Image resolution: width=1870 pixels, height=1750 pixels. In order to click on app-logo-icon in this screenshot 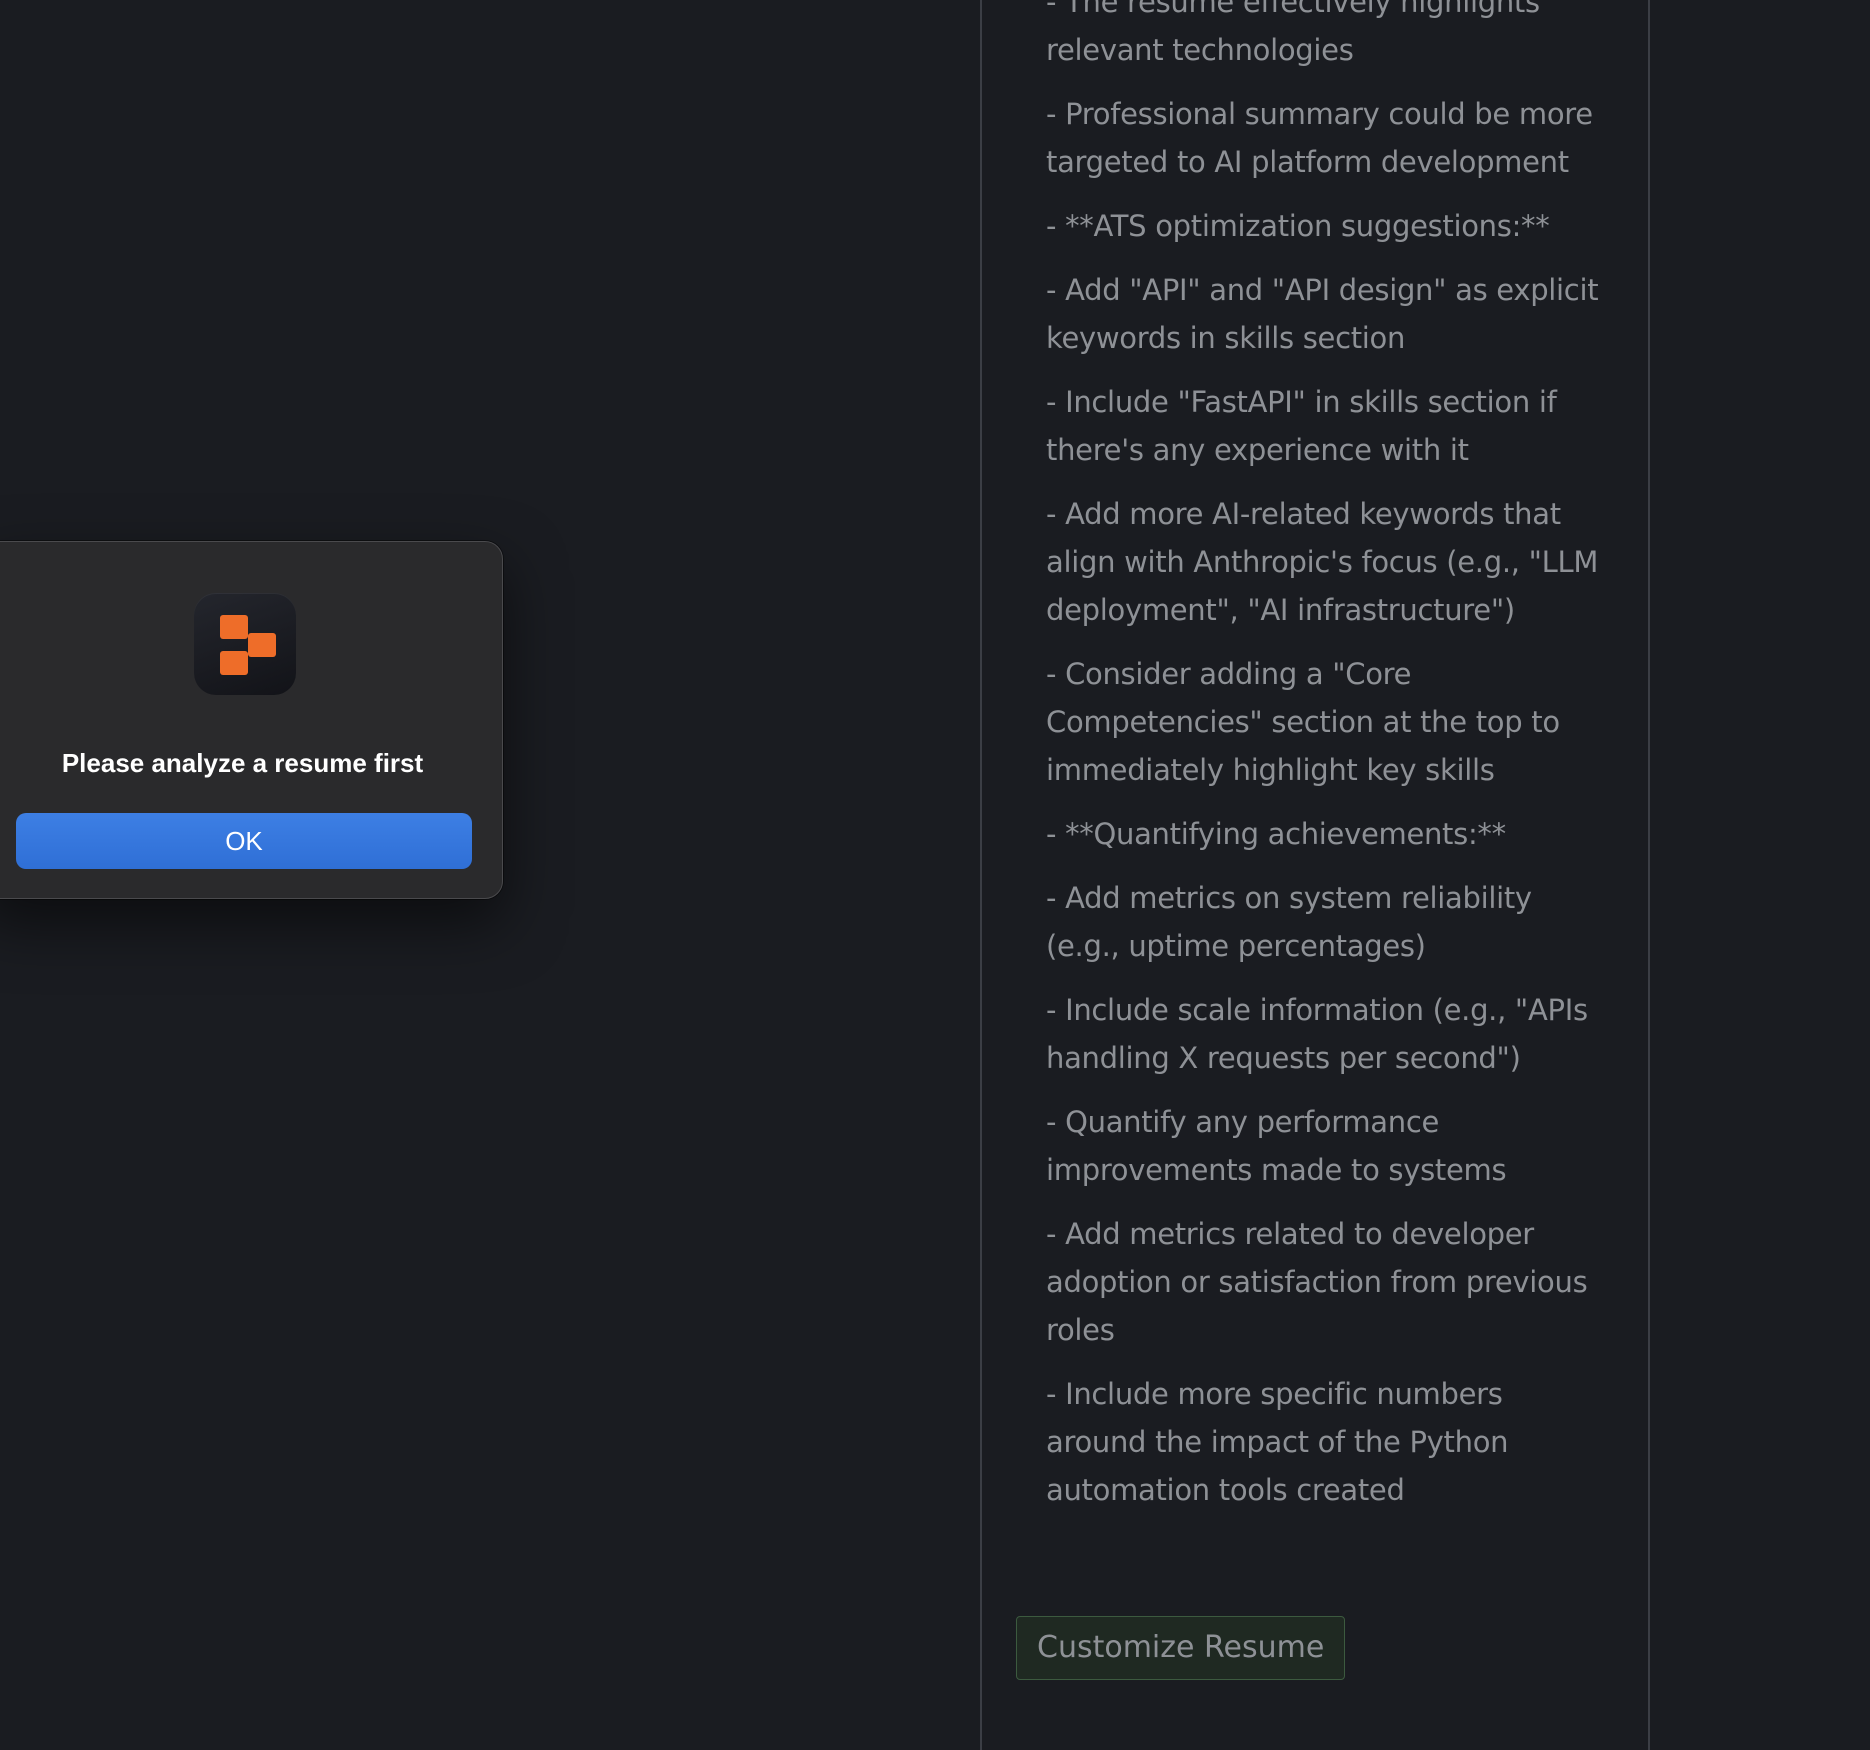, I will do `click(245, 644)`.